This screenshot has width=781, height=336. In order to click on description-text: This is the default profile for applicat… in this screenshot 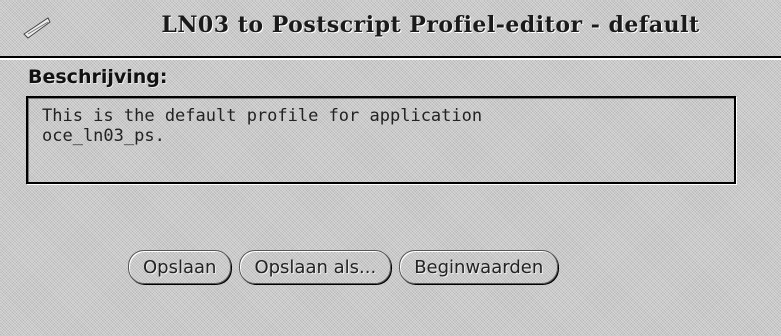, I will do `click(262, 126)`.